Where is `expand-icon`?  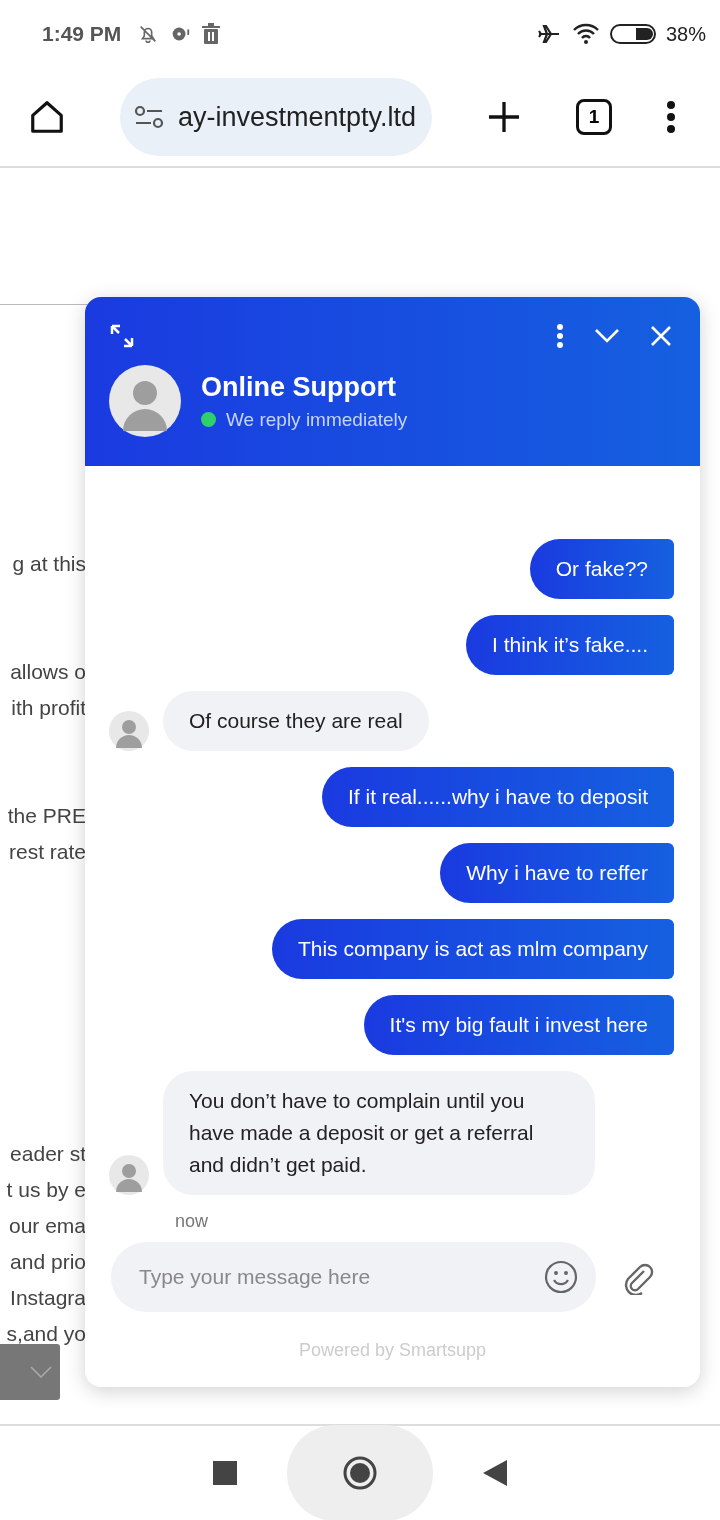
expand-icon is located at coordinates (122, 336).